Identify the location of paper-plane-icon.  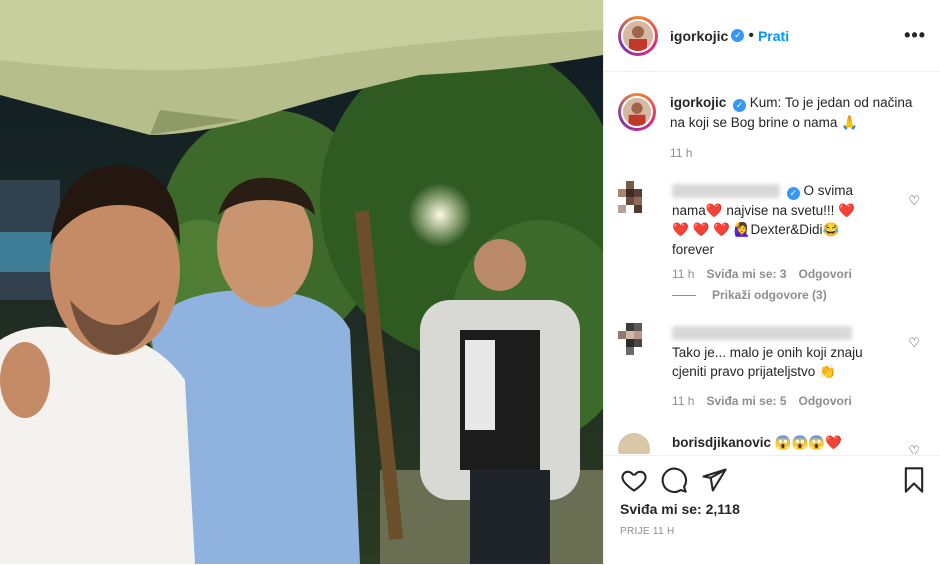
(714, 480).